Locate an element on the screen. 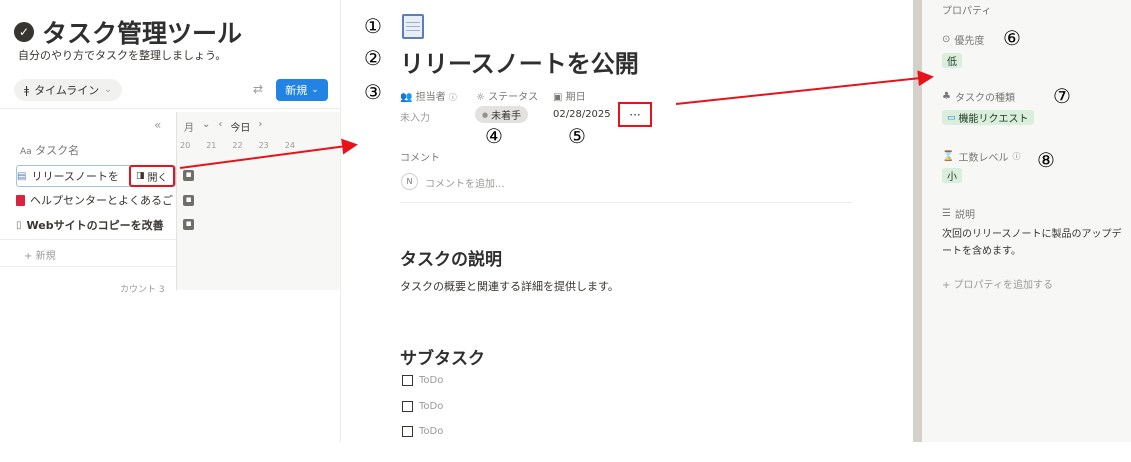  arrow-open-to-peek is located at coordinates (268, 153).